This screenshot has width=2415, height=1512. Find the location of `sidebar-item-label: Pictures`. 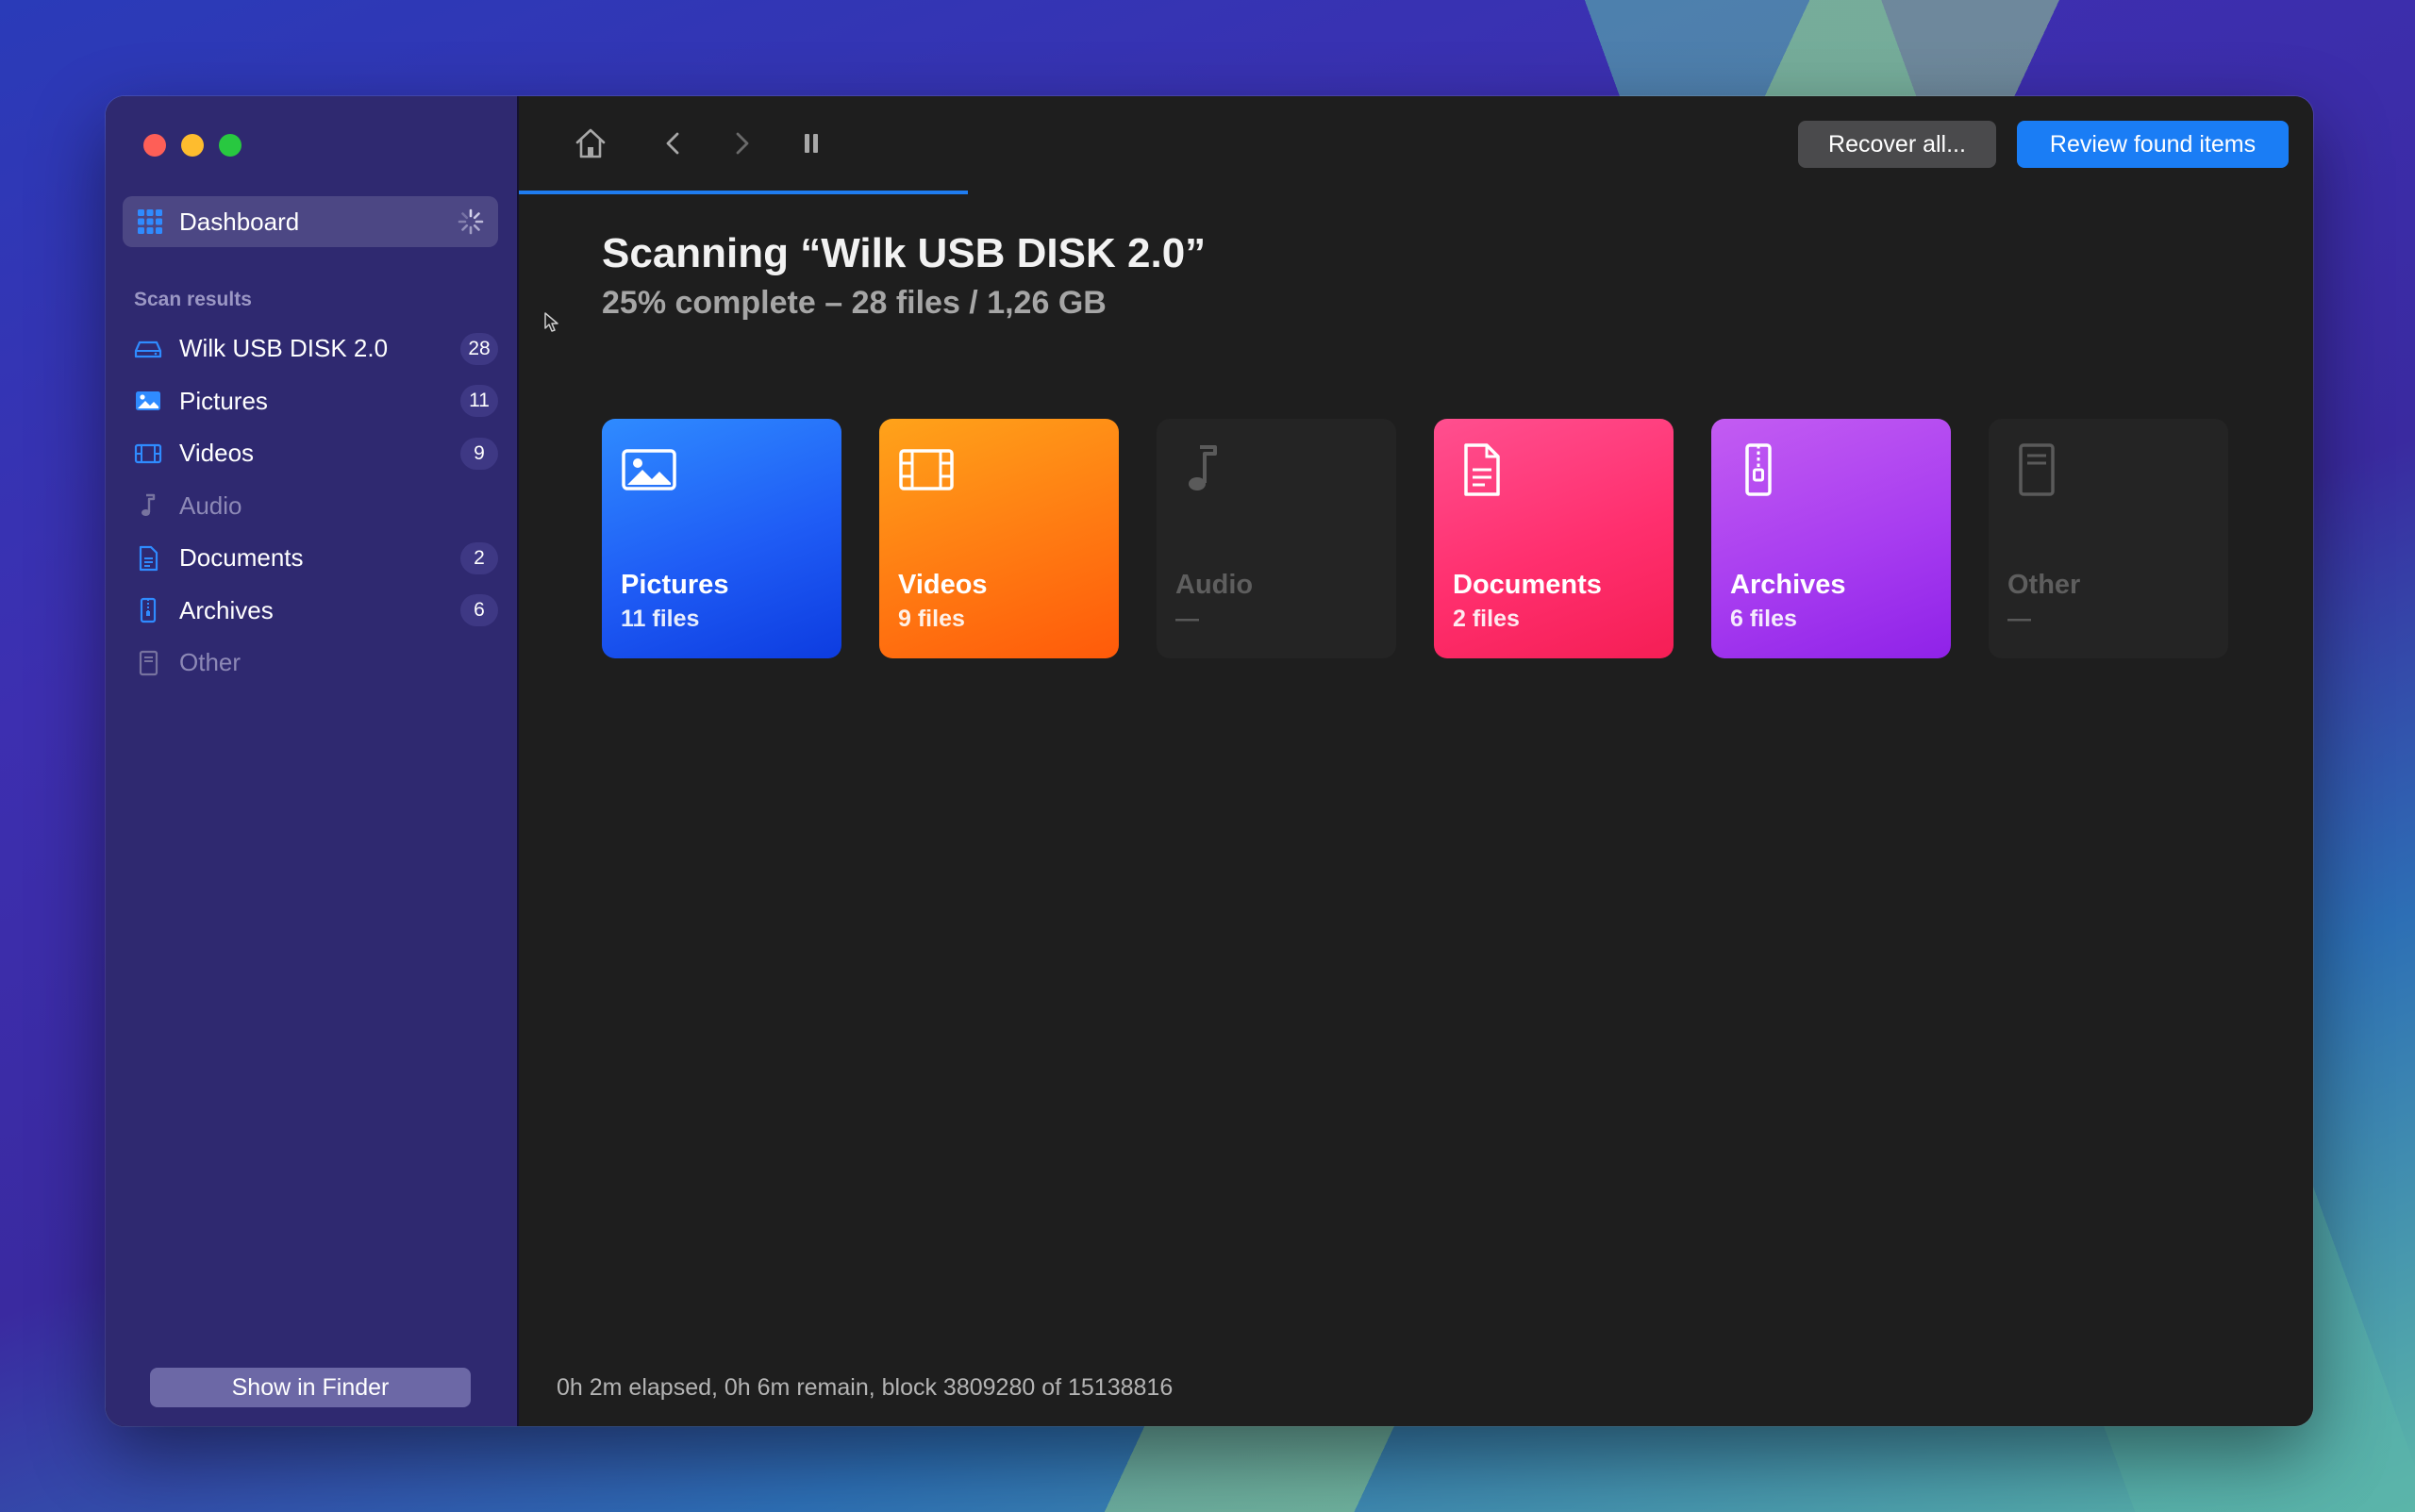

sidebar-item-label: Pictures is located at coordinates (224, 400).